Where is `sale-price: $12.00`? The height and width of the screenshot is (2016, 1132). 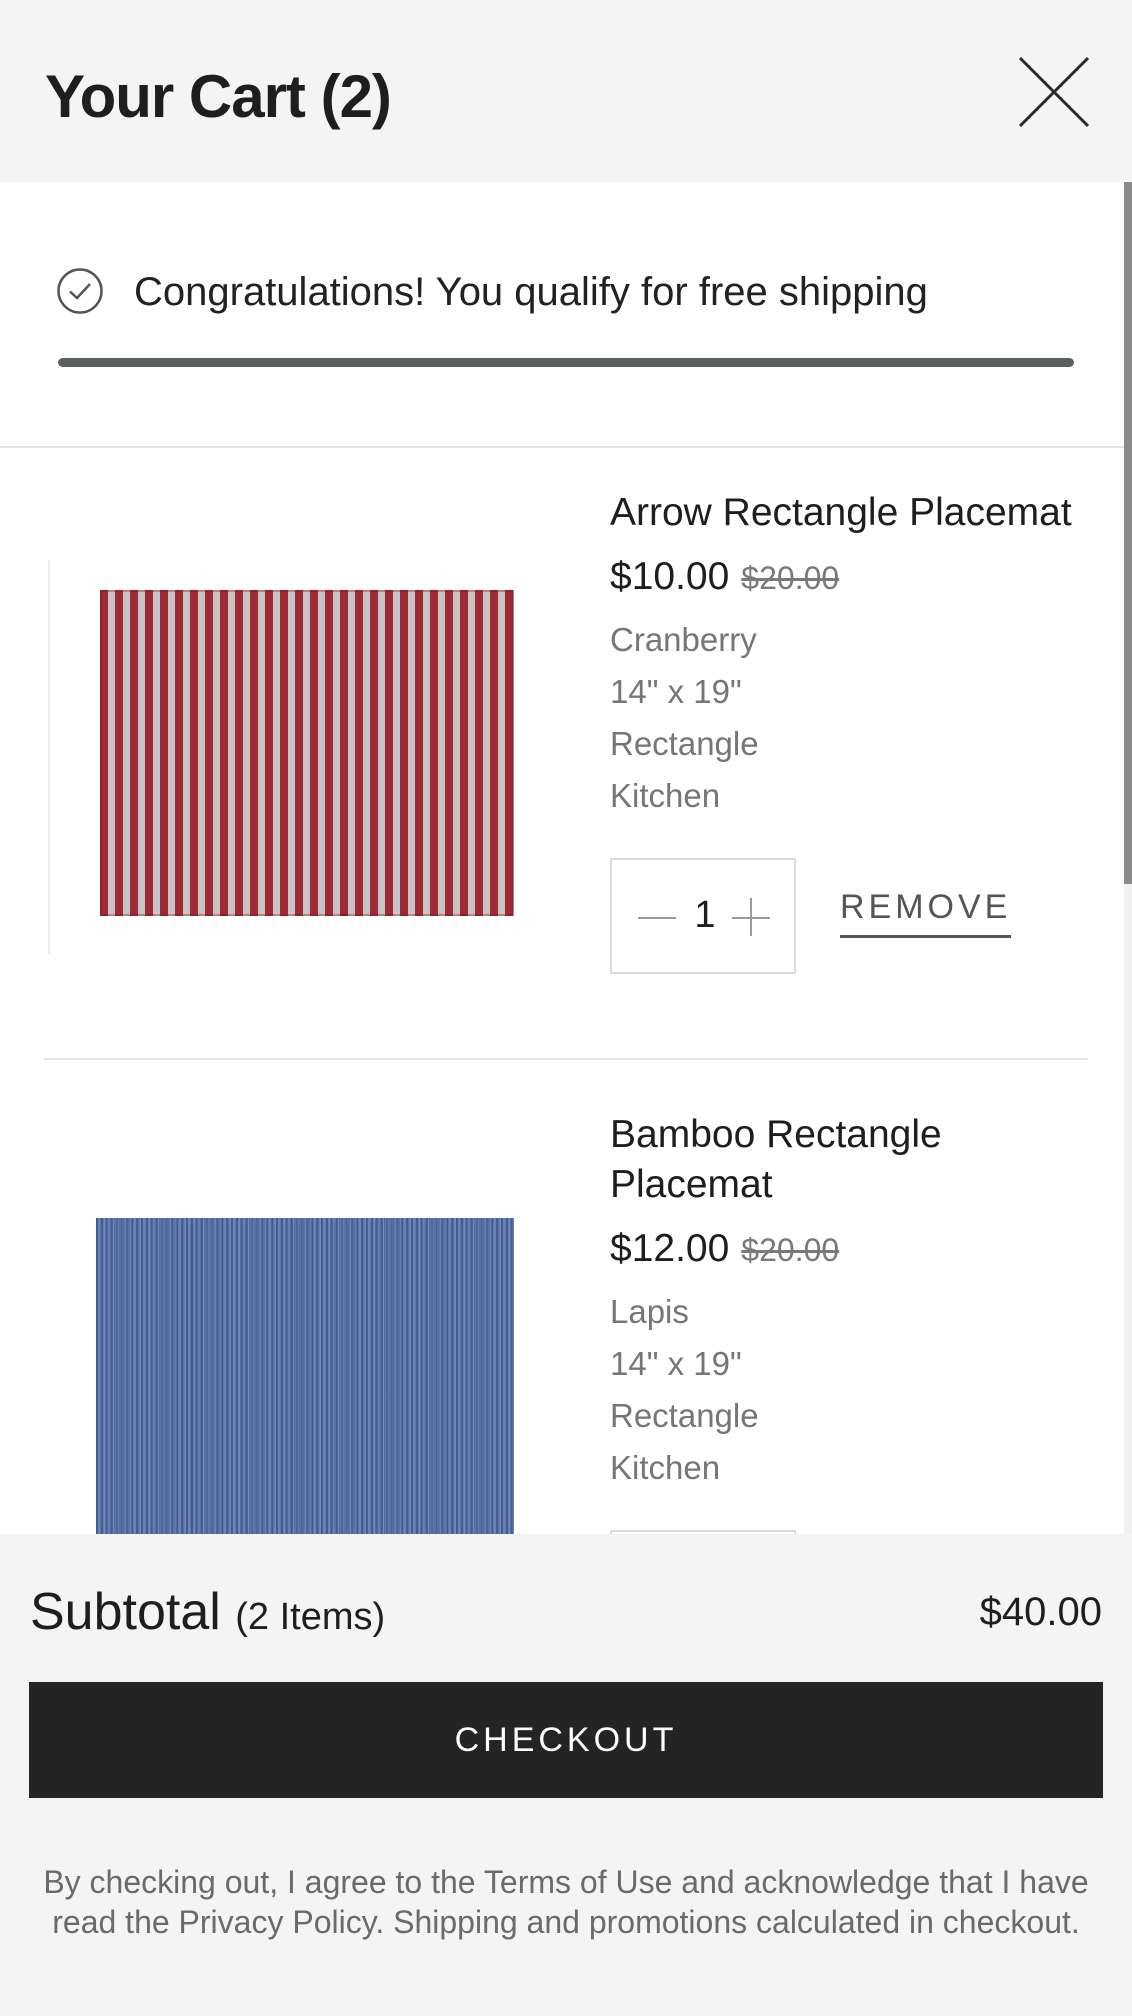 sale-price: $12.00 is located at coordinates (670, 1248).